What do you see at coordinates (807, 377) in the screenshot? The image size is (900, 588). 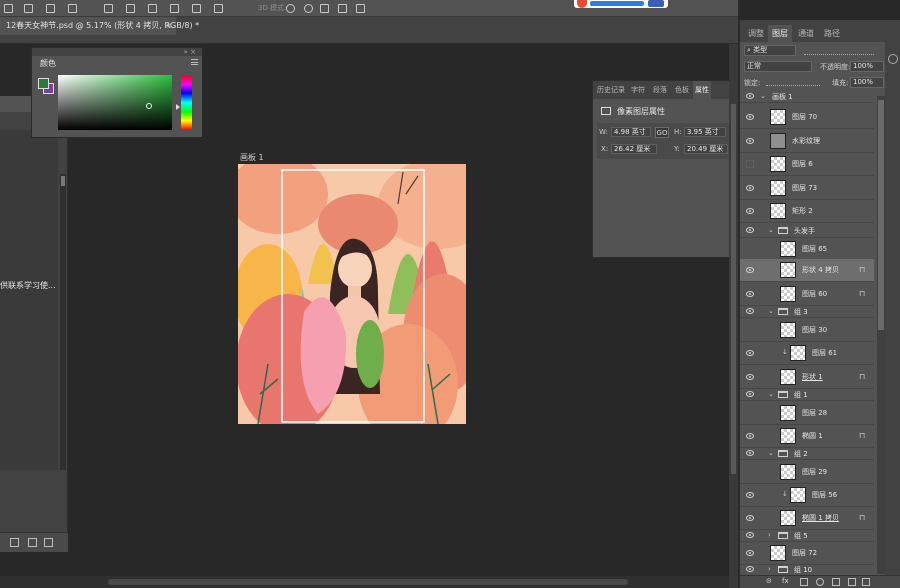 I see `layer-row: 形状 1 ⊓` at bounding box center [807, 377].